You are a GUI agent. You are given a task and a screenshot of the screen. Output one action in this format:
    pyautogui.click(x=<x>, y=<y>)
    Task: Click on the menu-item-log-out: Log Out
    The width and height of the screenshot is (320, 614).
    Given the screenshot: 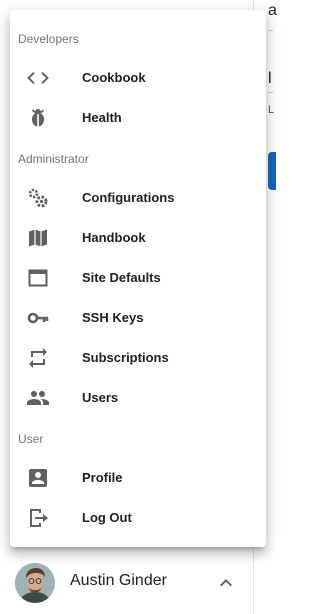 What is the action you would take?
    pyautogui.click(x=138, y=518)
    